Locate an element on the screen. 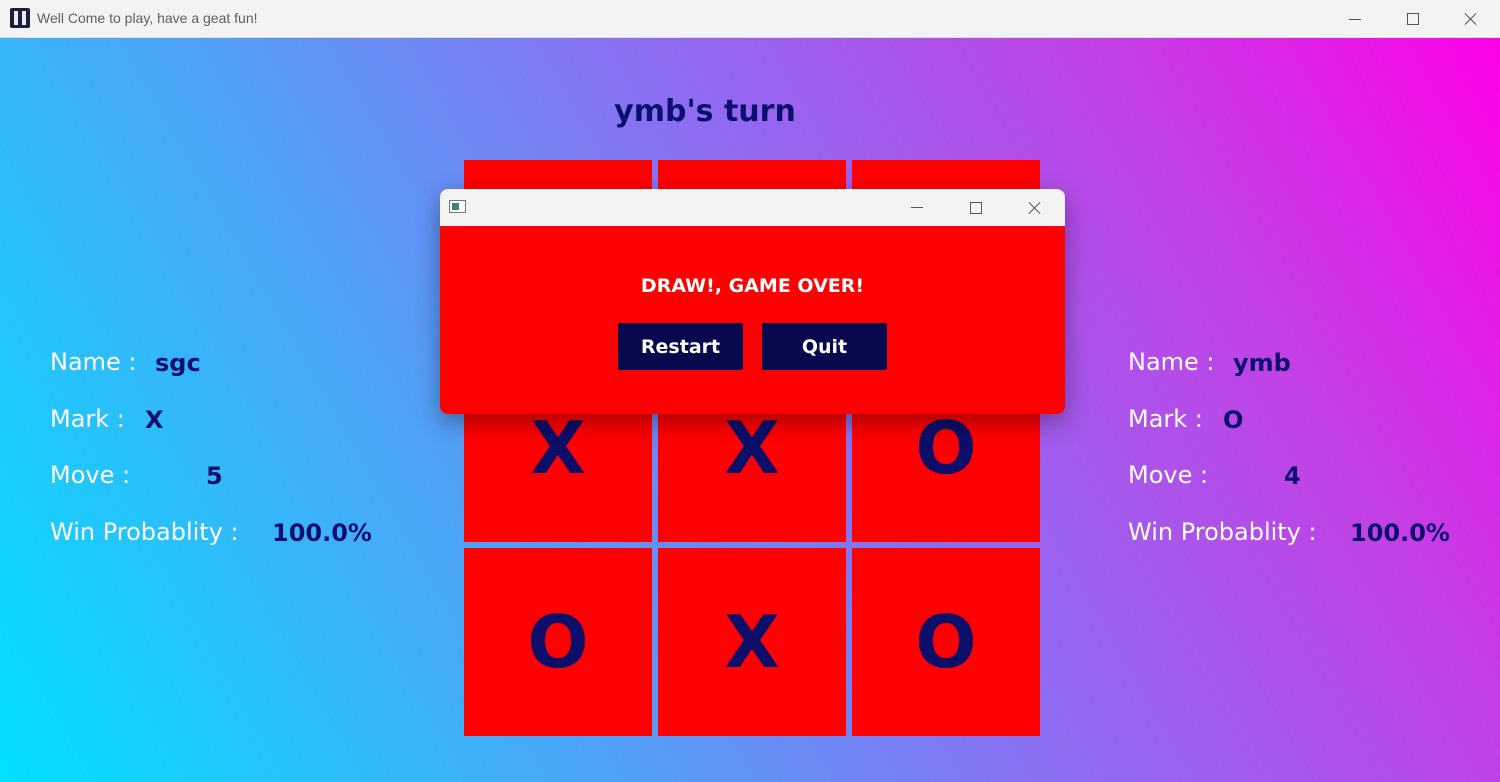  quit-button: Quit is located at coordinates (824, 346).